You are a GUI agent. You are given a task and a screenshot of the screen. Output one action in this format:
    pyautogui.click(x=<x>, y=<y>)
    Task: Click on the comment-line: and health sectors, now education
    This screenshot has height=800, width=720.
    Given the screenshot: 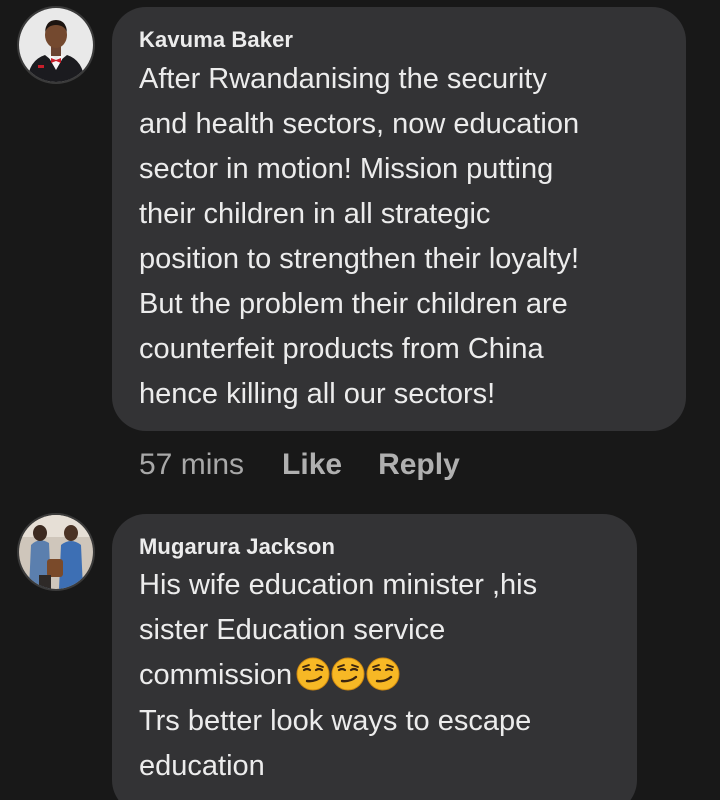 What is the action you would take?
    pyautogui.click(x=359, y=124)
    